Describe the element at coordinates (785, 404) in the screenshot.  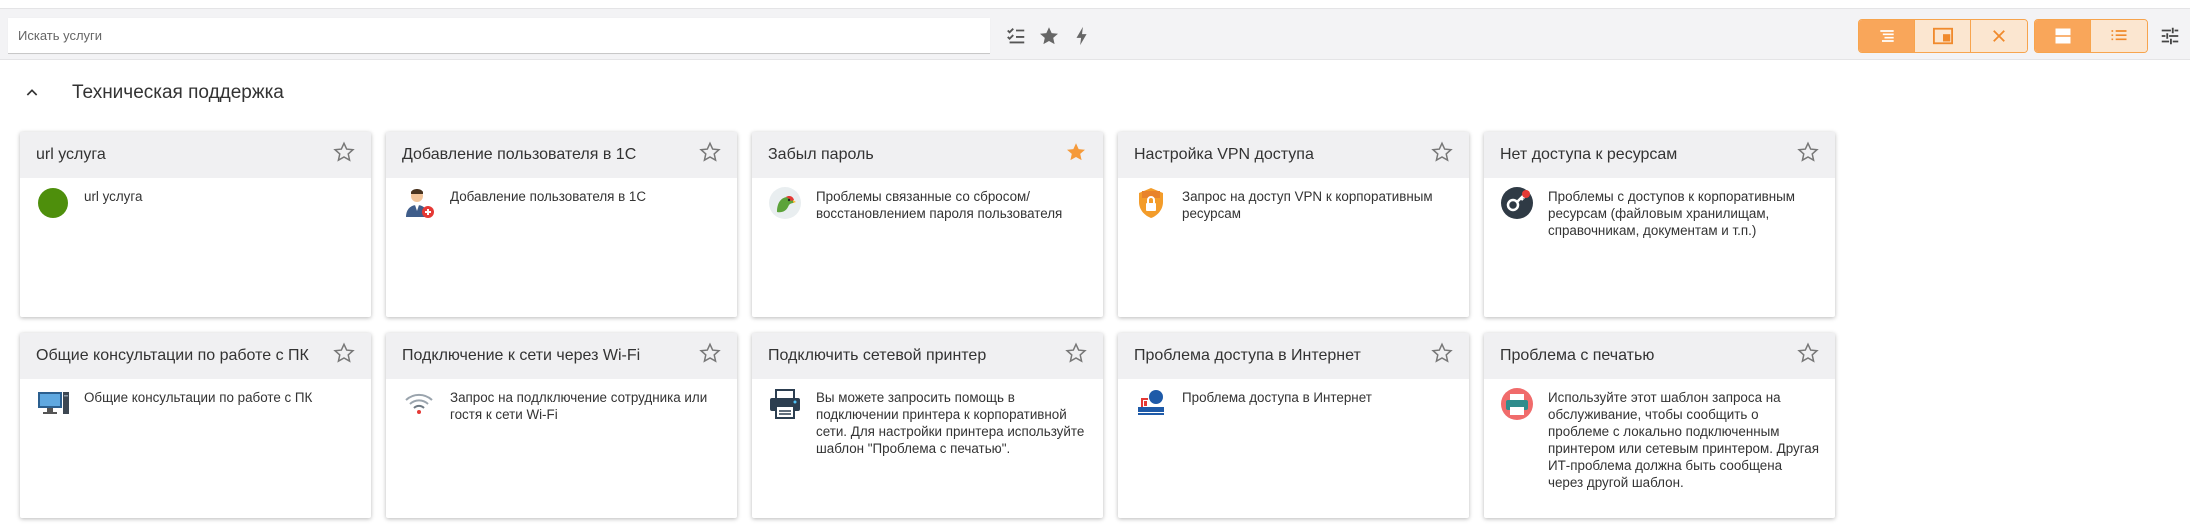
I see `network-printer-icon` at that location.